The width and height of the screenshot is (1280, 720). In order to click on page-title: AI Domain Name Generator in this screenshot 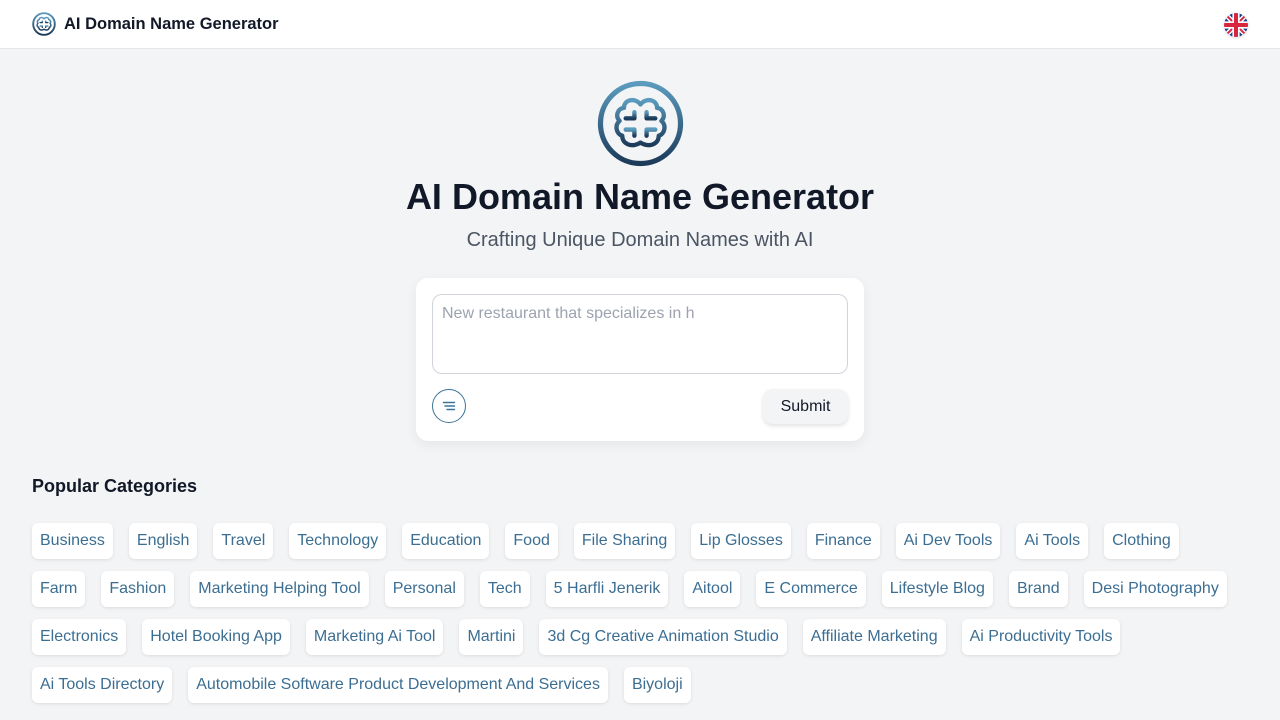, I will do `click(640, 196)`.